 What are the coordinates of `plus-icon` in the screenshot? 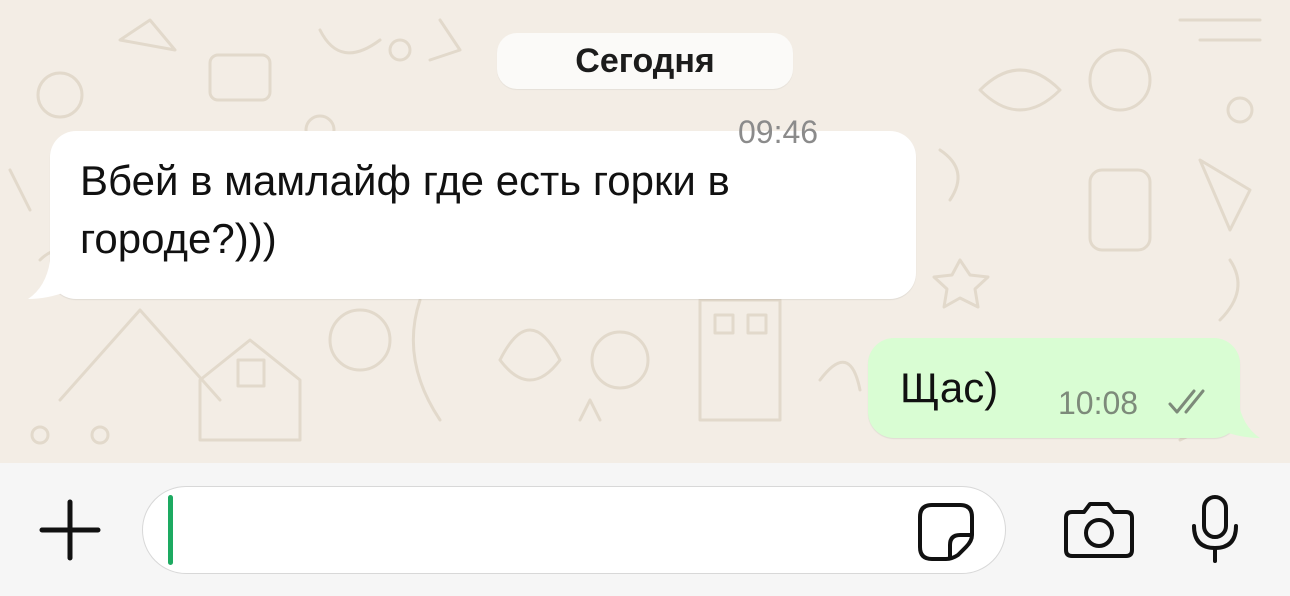 It's located at (70, 530).